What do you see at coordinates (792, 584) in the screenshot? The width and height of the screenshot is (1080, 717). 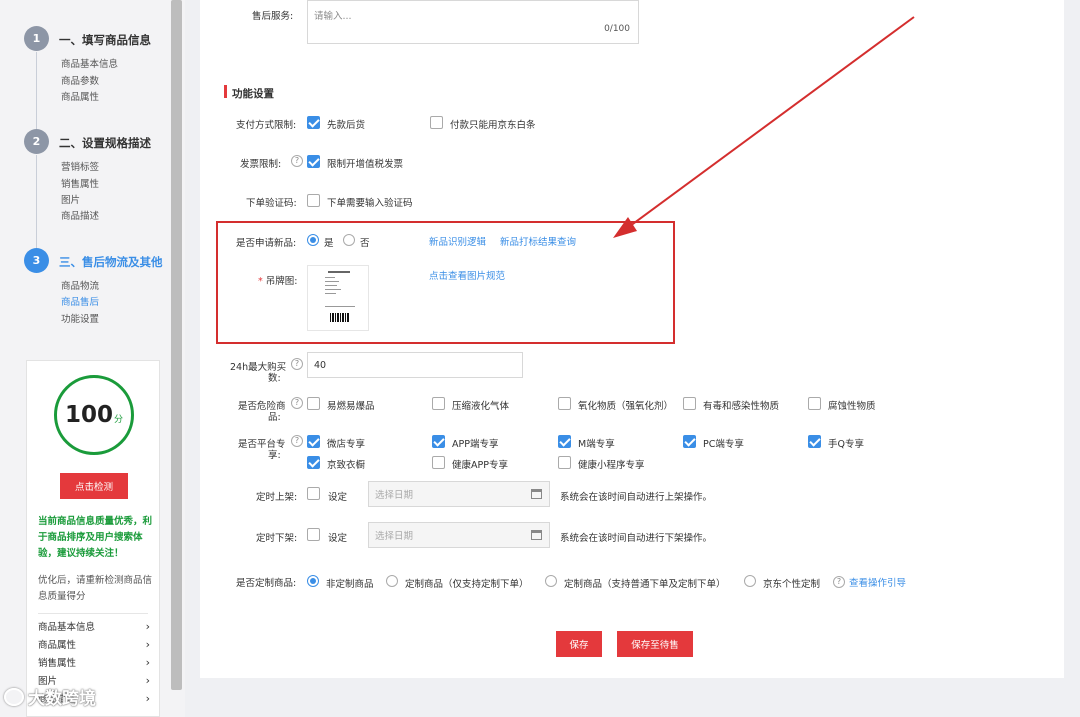 I see `custom-option-label: 京东个性定制` at bounding box center [792, 584].